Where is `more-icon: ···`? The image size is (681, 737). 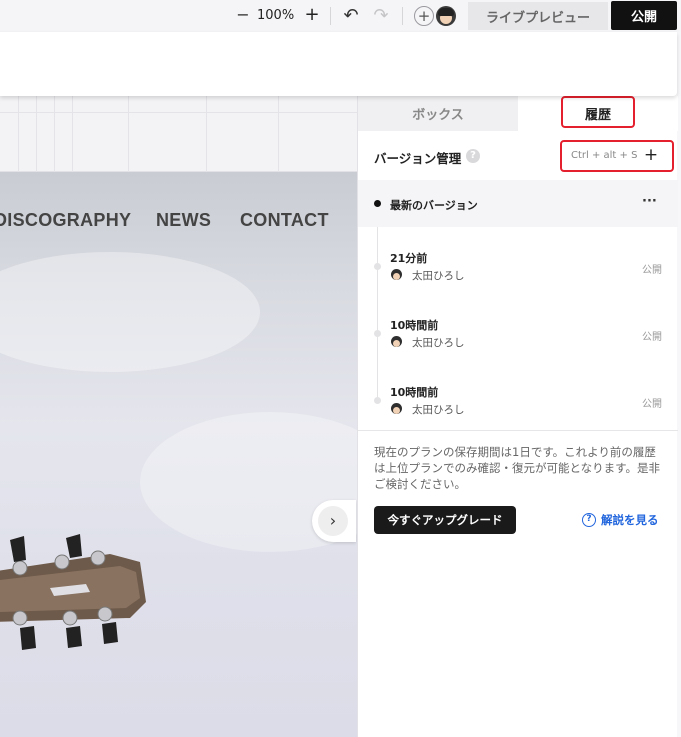 more-icon: ··· is located at coordinates (649, 201).